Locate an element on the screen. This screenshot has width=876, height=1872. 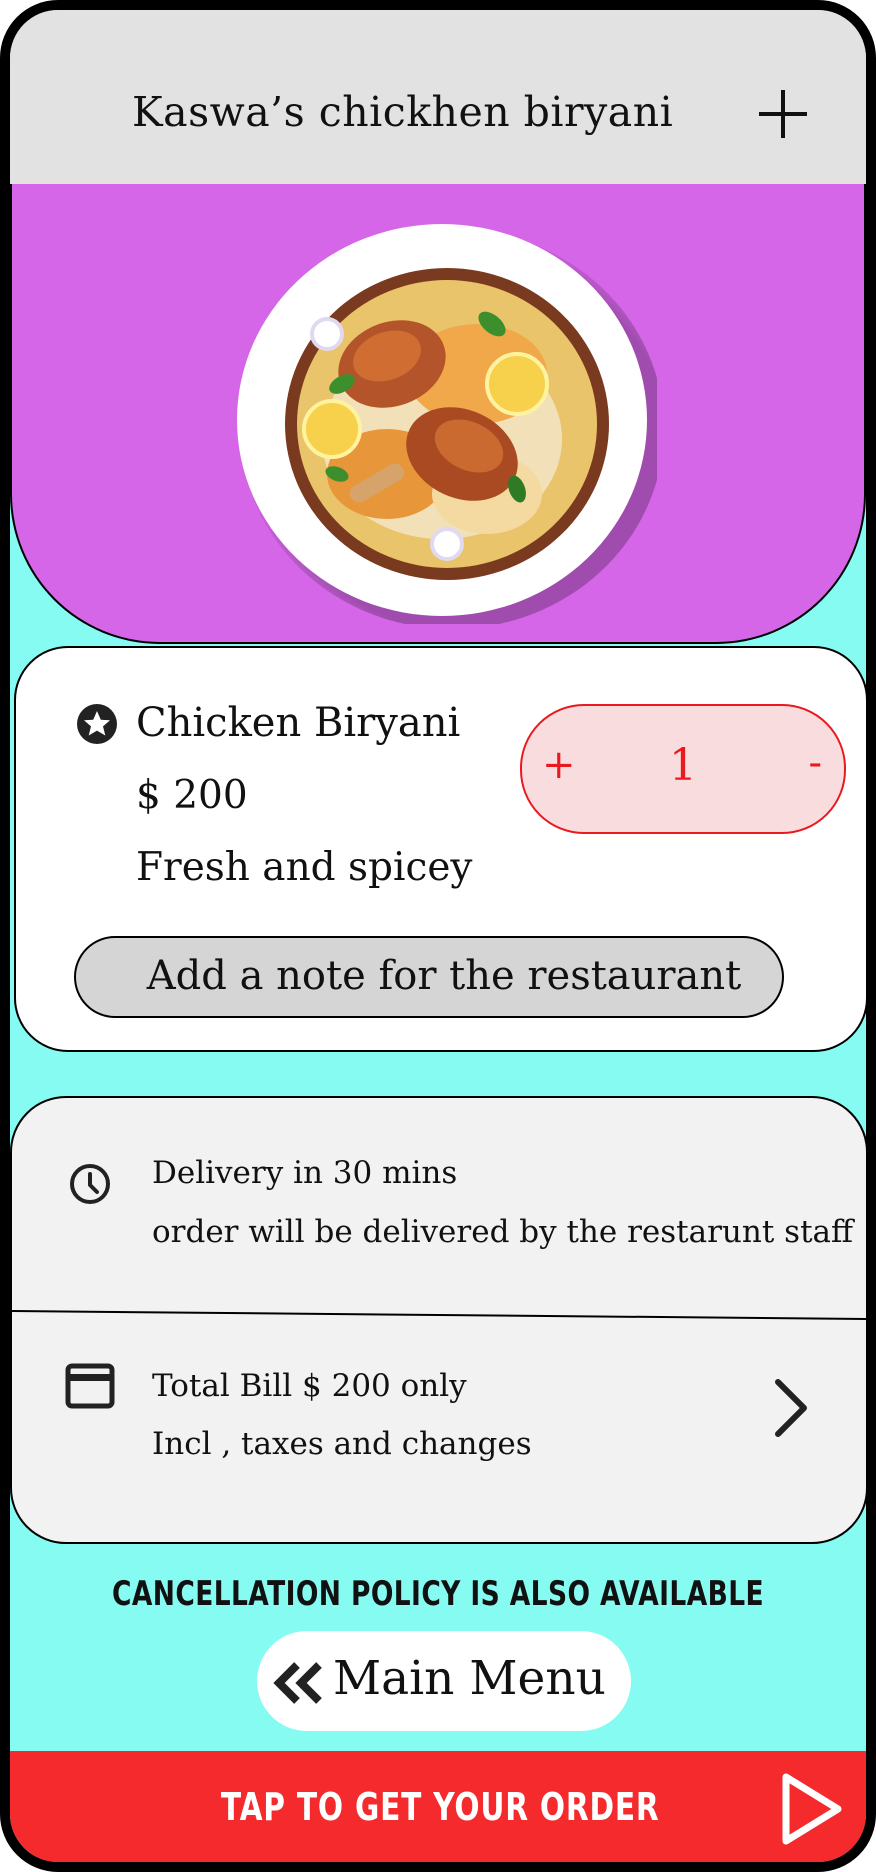
get-order-label: TAP TO GET YOUR ORDER is located at coordinates (440, 1807).